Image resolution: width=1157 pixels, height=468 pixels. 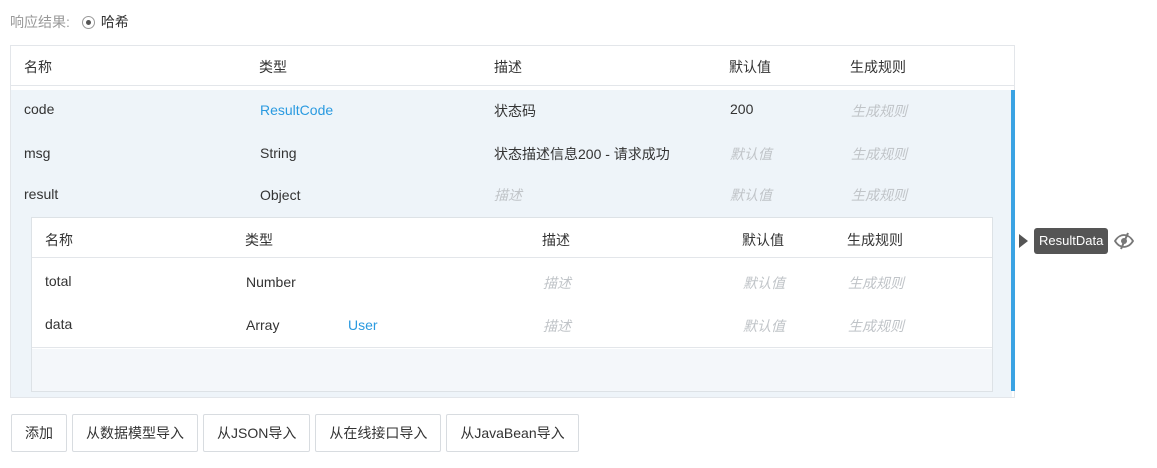 I want to click on radio-dot, so click(x=88, y=22).